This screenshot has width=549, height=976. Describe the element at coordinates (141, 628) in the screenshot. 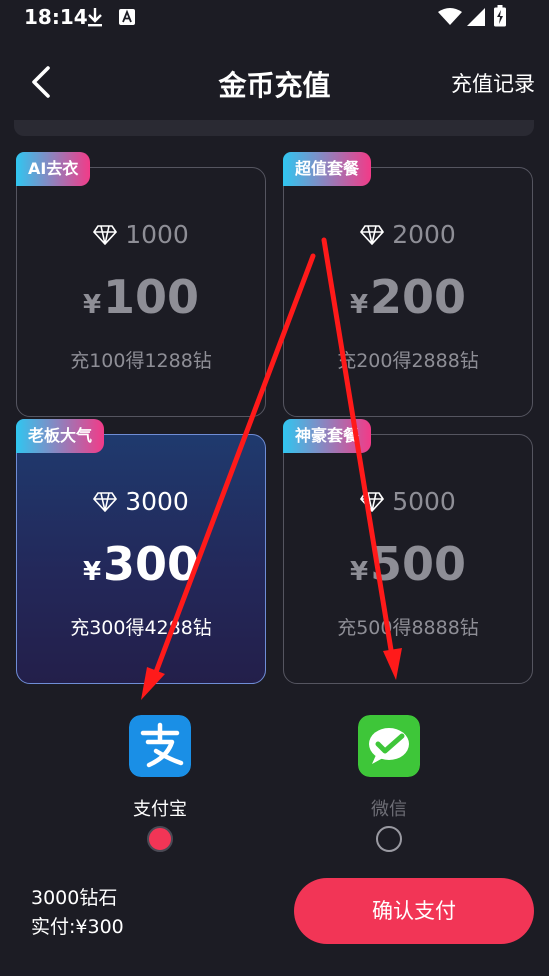

I see `package-bonus: 充300得4288钻` at that location.